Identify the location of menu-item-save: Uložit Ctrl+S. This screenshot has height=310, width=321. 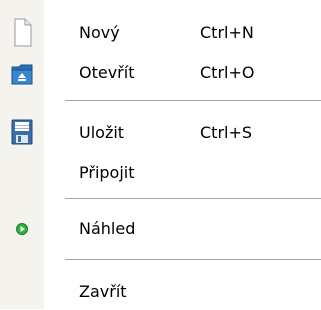
(160, 133).